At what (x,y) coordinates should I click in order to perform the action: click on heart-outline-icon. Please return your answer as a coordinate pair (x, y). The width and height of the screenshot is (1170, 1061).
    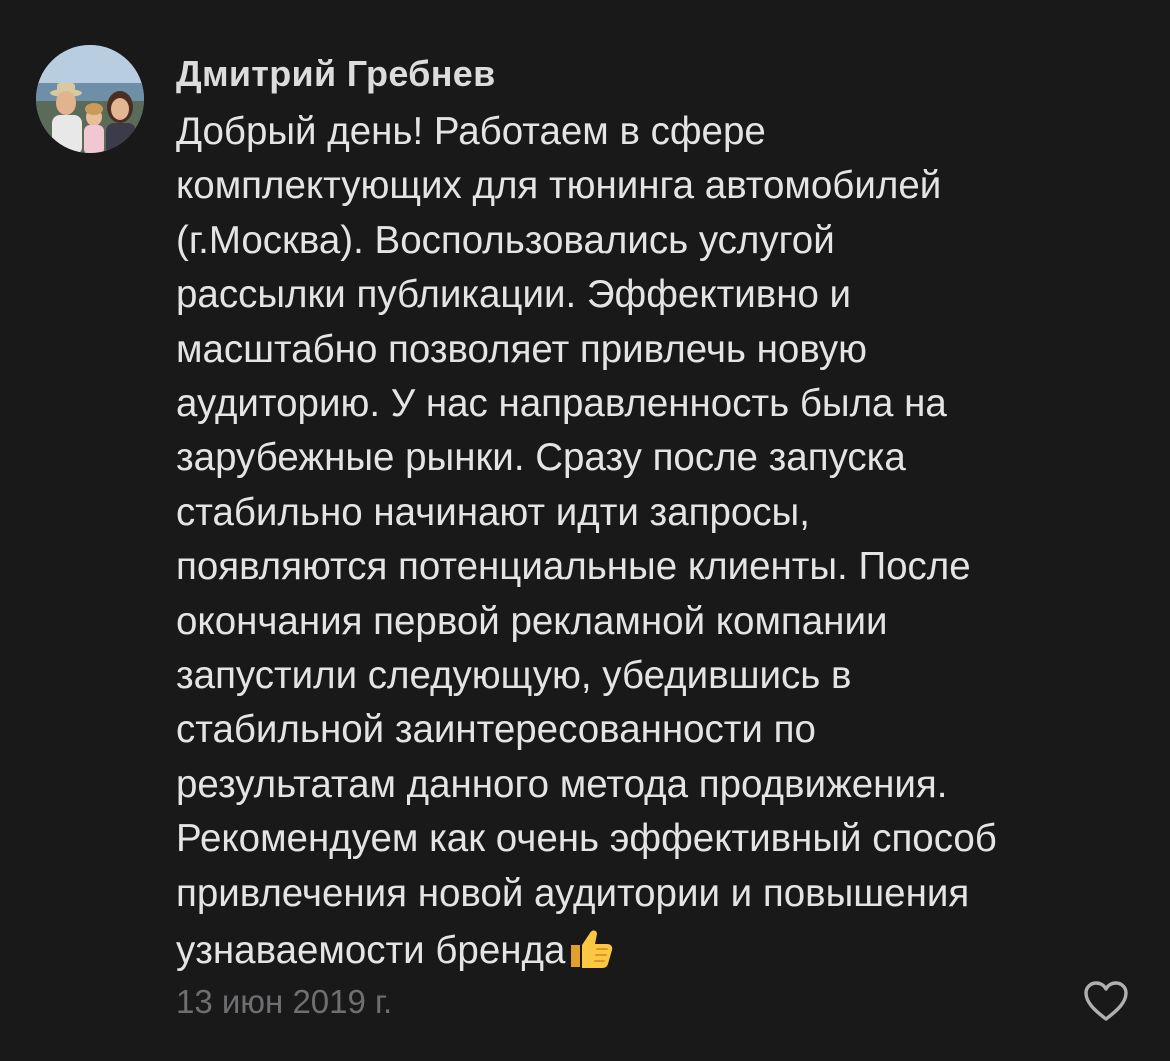
    Looking at the image, I should click on (1106, 1001).